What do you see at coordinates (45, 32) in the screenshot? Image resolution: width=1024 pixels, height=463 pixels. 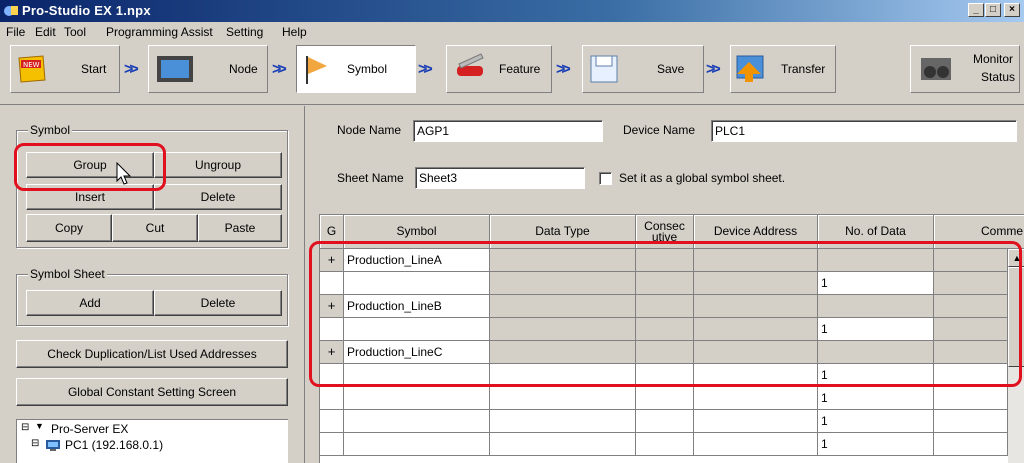 I see `menu-edit: Edit` at bounding box center [45, 32].